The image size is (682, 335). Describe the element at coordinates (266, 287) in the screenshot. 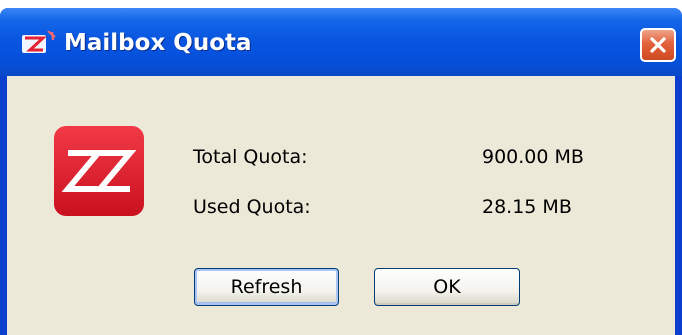

I see `refresh-button: Refresh` at that location.